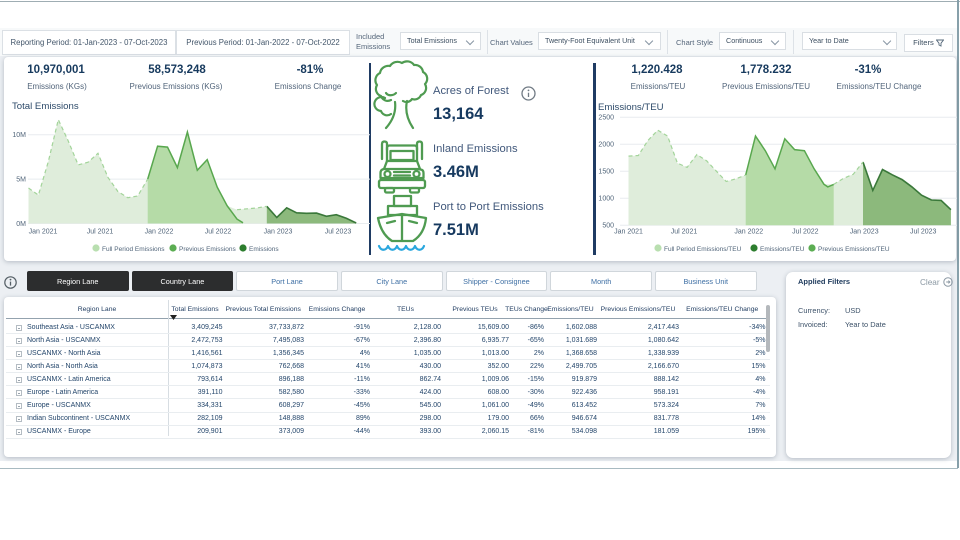 This screenshot has height=540, width=960. What do you see at coordinates (606, 199) in the screenshot?
I see `svg-text: 1000` at bounding box center [606, 199].